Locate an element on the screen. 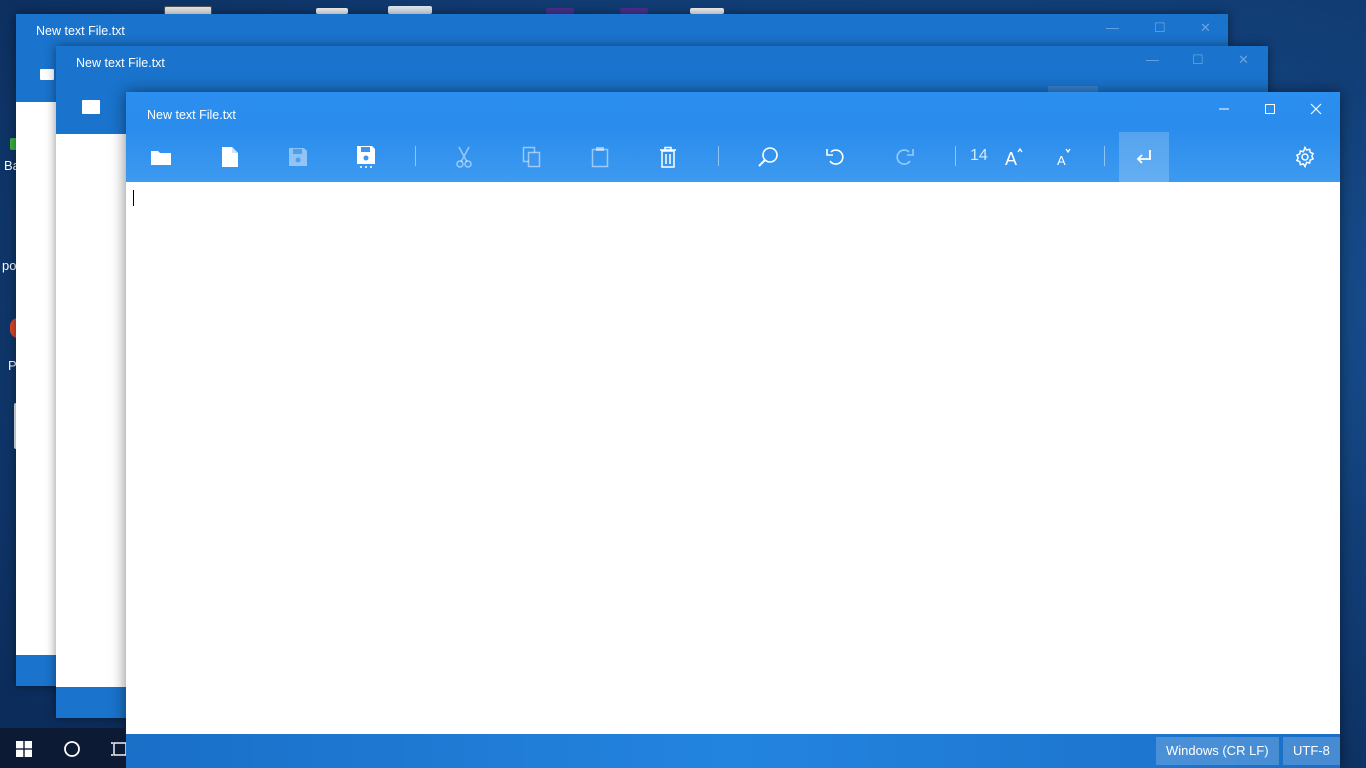 The height and width of the screenshot is (768, 1366). save-as-button is located at coordinates (366, 157).